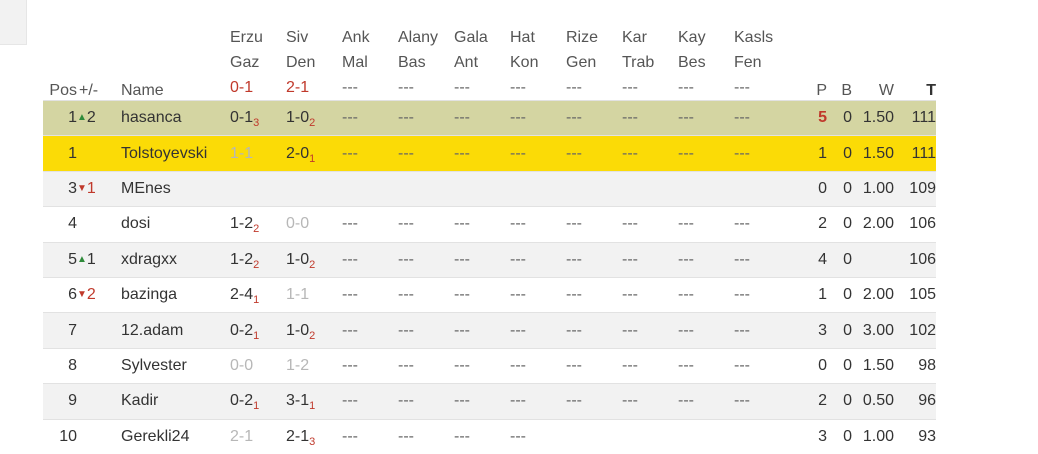  I want to click on header-match-4: GalaAnt---, so click(482, 62).